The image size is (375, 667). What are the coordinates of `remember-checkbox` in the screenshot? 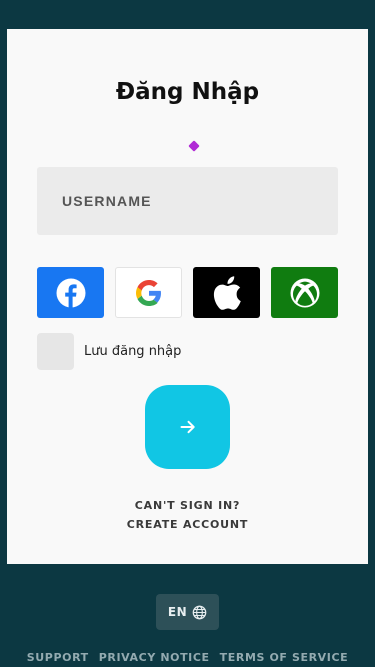 It's located at (55, 351).